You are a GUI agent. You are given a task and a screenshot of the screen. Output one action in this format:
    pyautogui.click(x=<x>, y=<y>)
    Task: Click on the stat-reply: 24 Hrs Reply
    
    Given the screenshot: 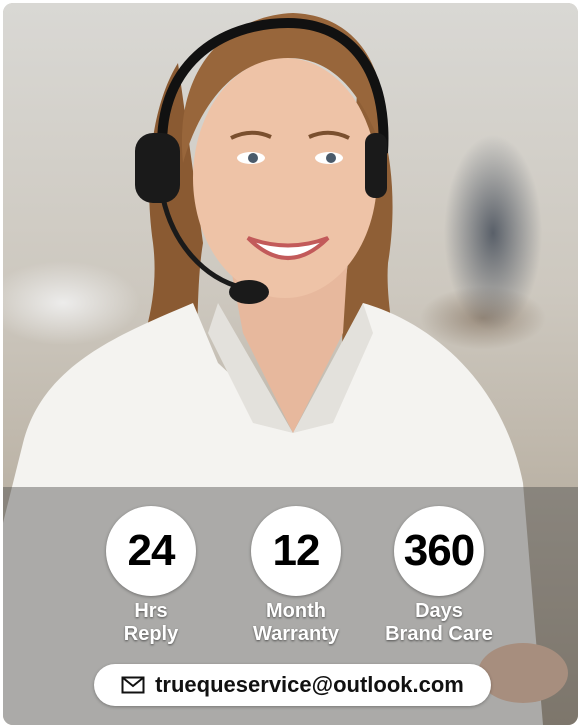 What is the action you would take?
    pyautogui.click(x=151, y=576)
    